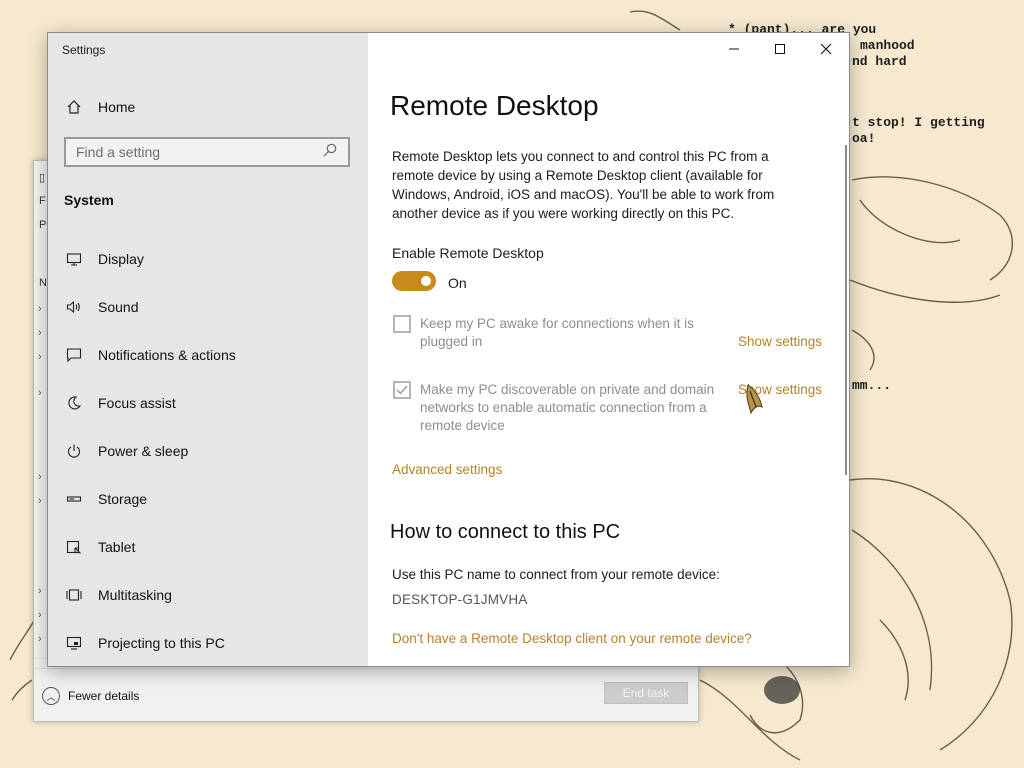  I want to click on fewer-details-button: ︿ Fewer details, so click(90, 696).